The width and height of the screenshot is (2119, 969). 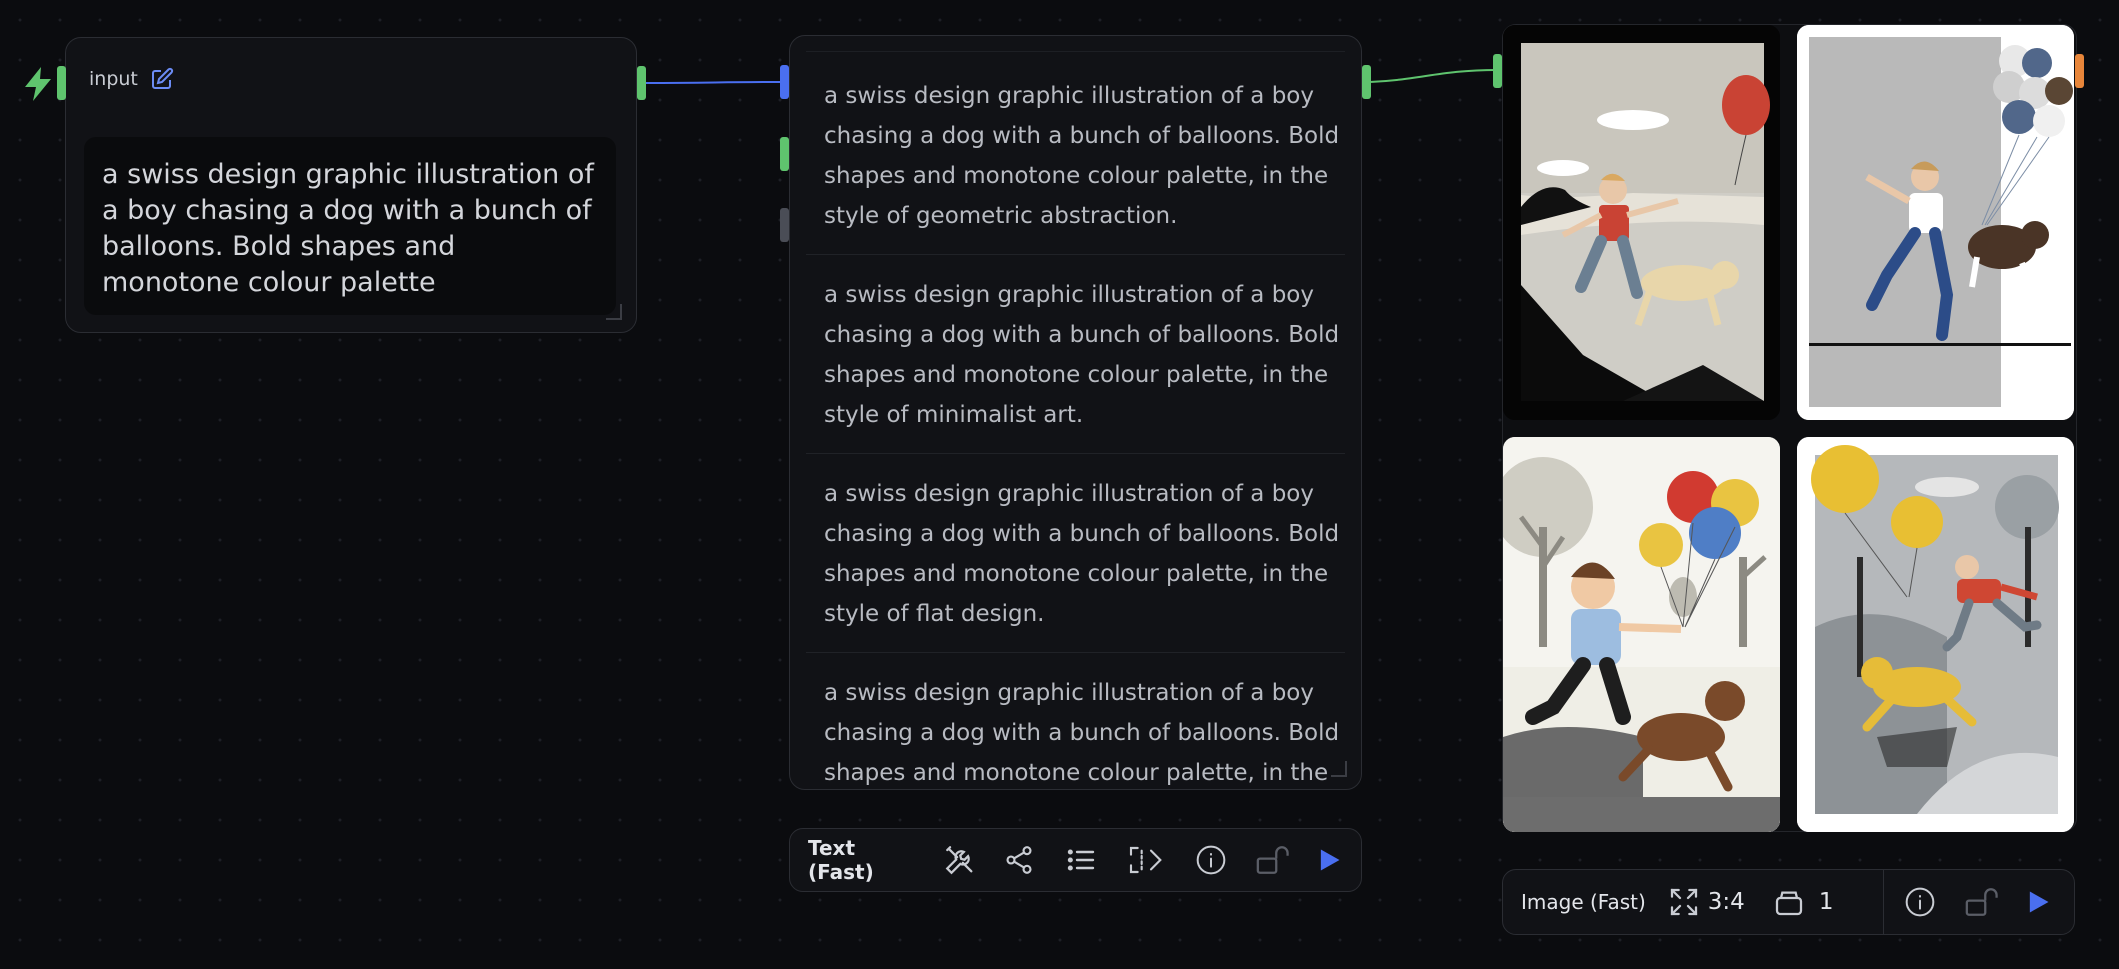 I want to click on image-node-input-port, so click(x=1497, y=71).